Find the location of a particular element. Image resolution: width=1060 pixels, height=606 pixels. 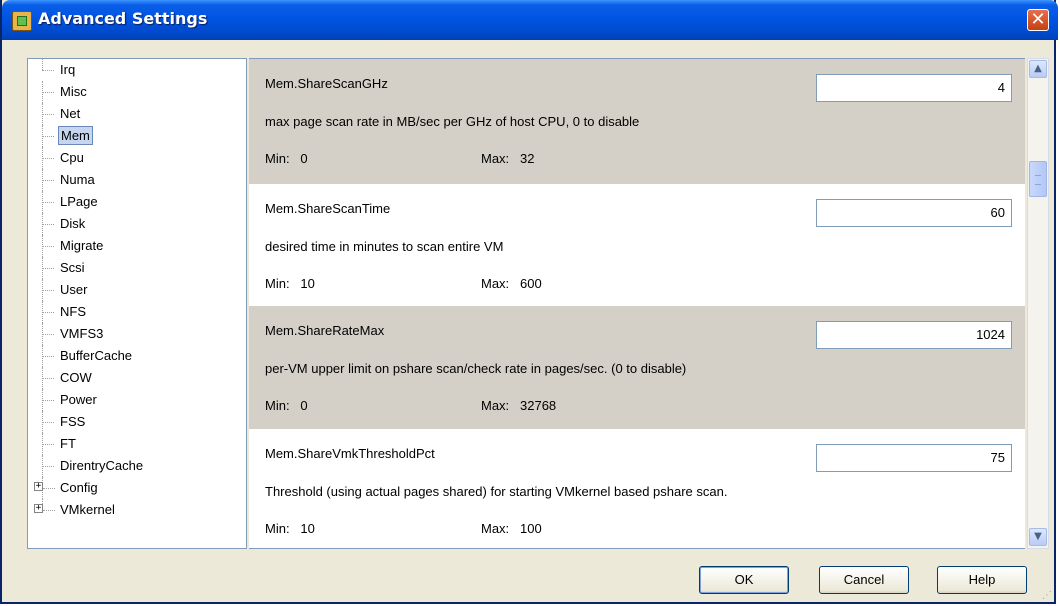

tree-item-vmfs3: VMFS3 is located at coordinates (137, 334).